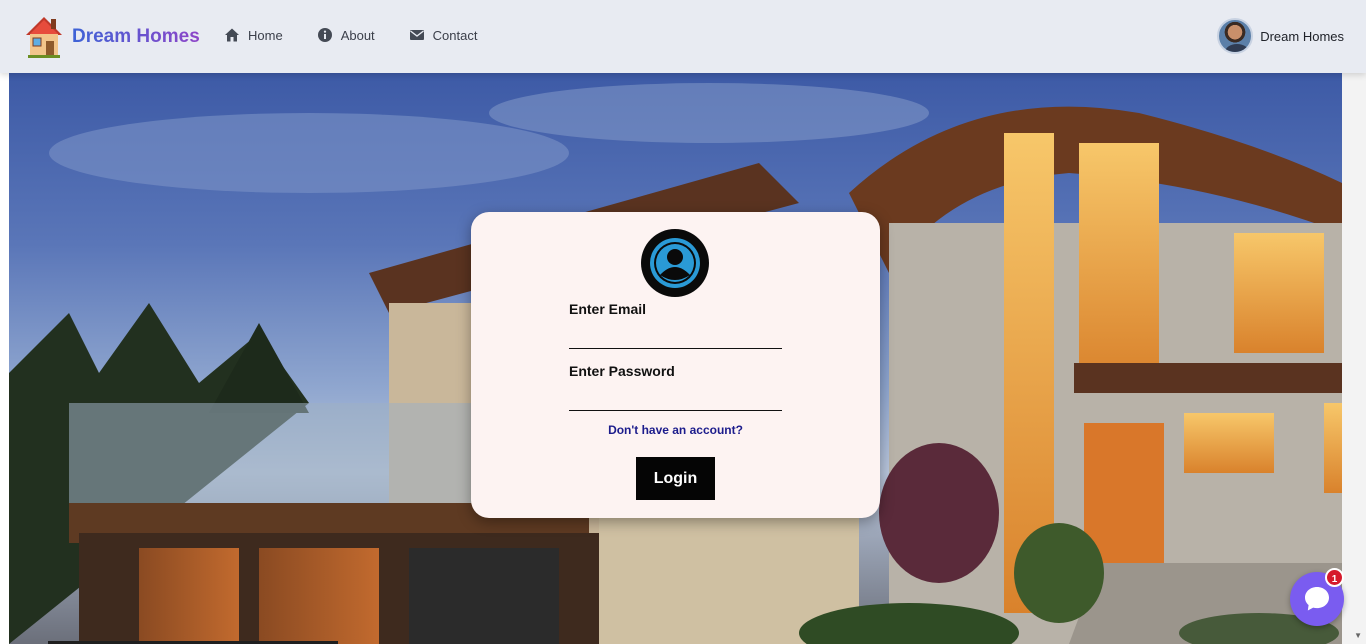  What do you see at coordinates (1358, 635) in the screenshot?
I see `scroll-down-arrow-icon: ▼` at bounding box center [1358, 635].